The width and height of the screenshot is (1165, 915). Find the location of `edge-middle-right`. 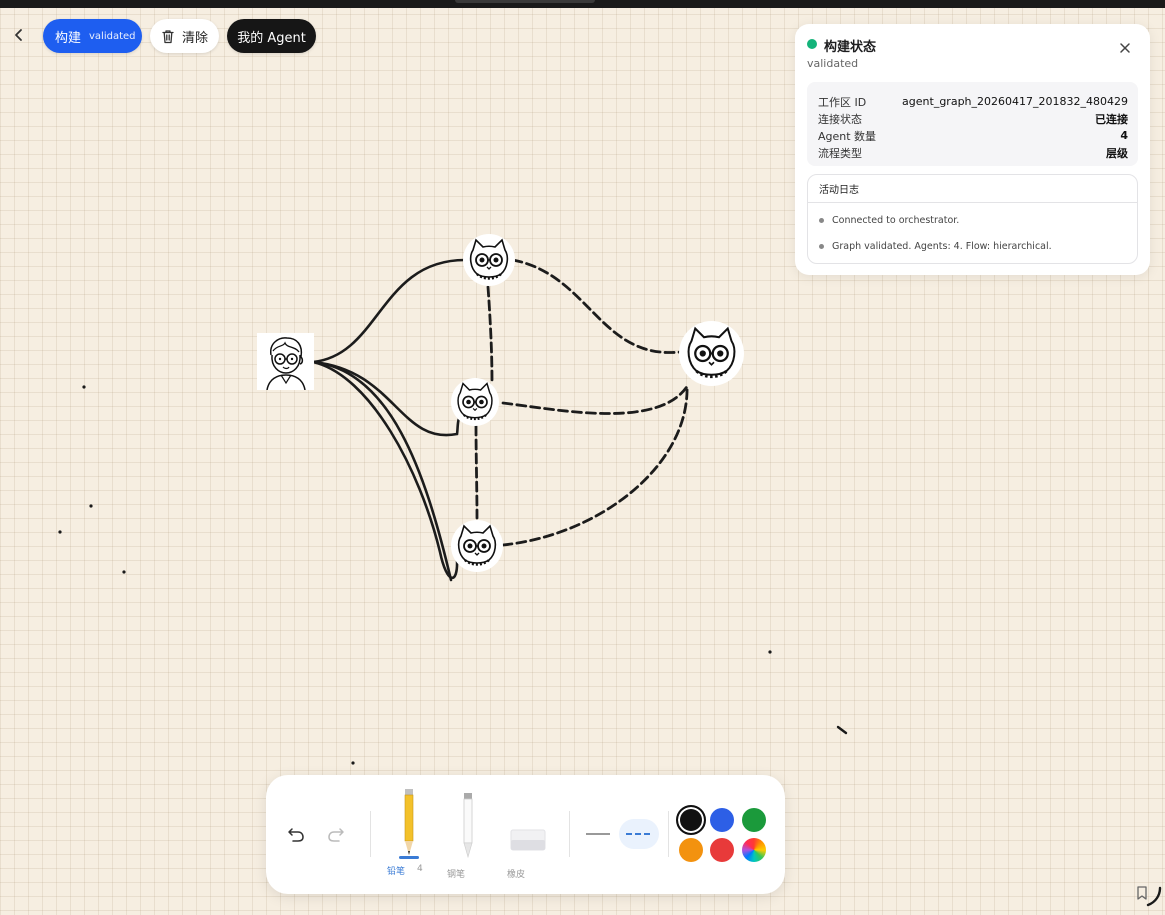

edge-middle-right is located at coordinates (595, 399).